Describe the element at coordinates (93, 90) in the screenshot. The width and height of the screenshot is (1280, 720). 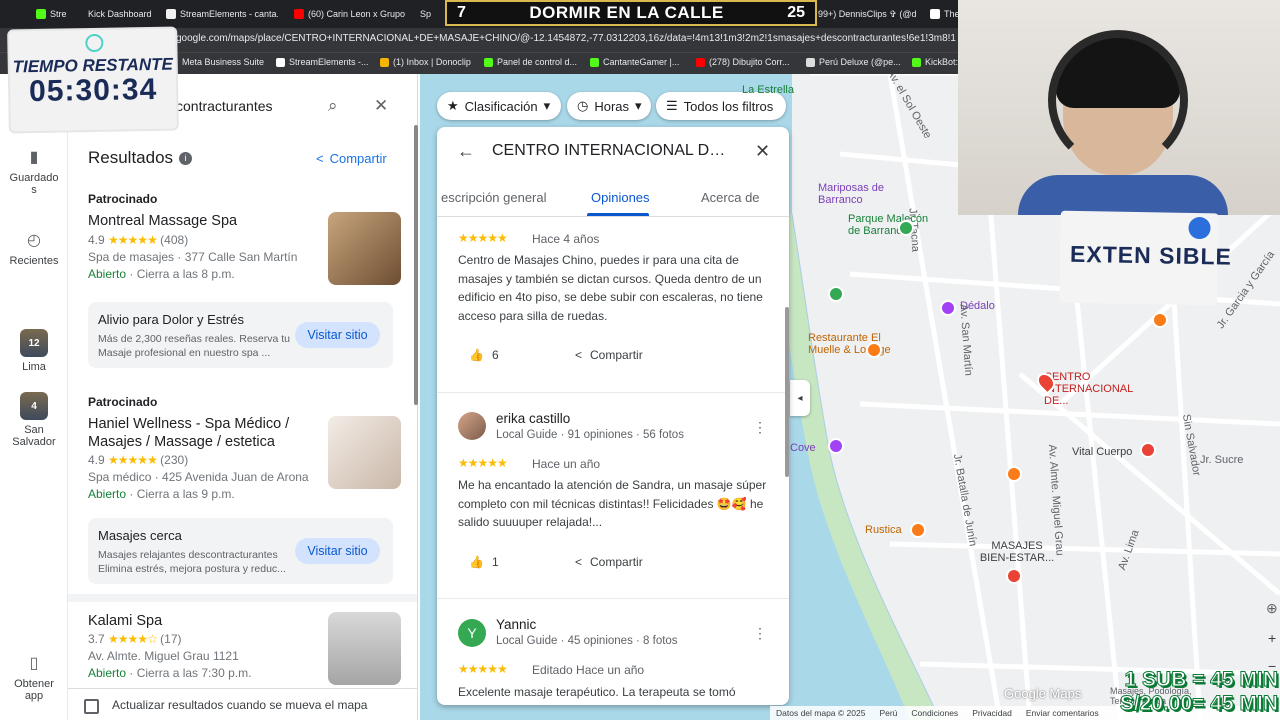
I see `timer-value: 05:30:34` at that location.